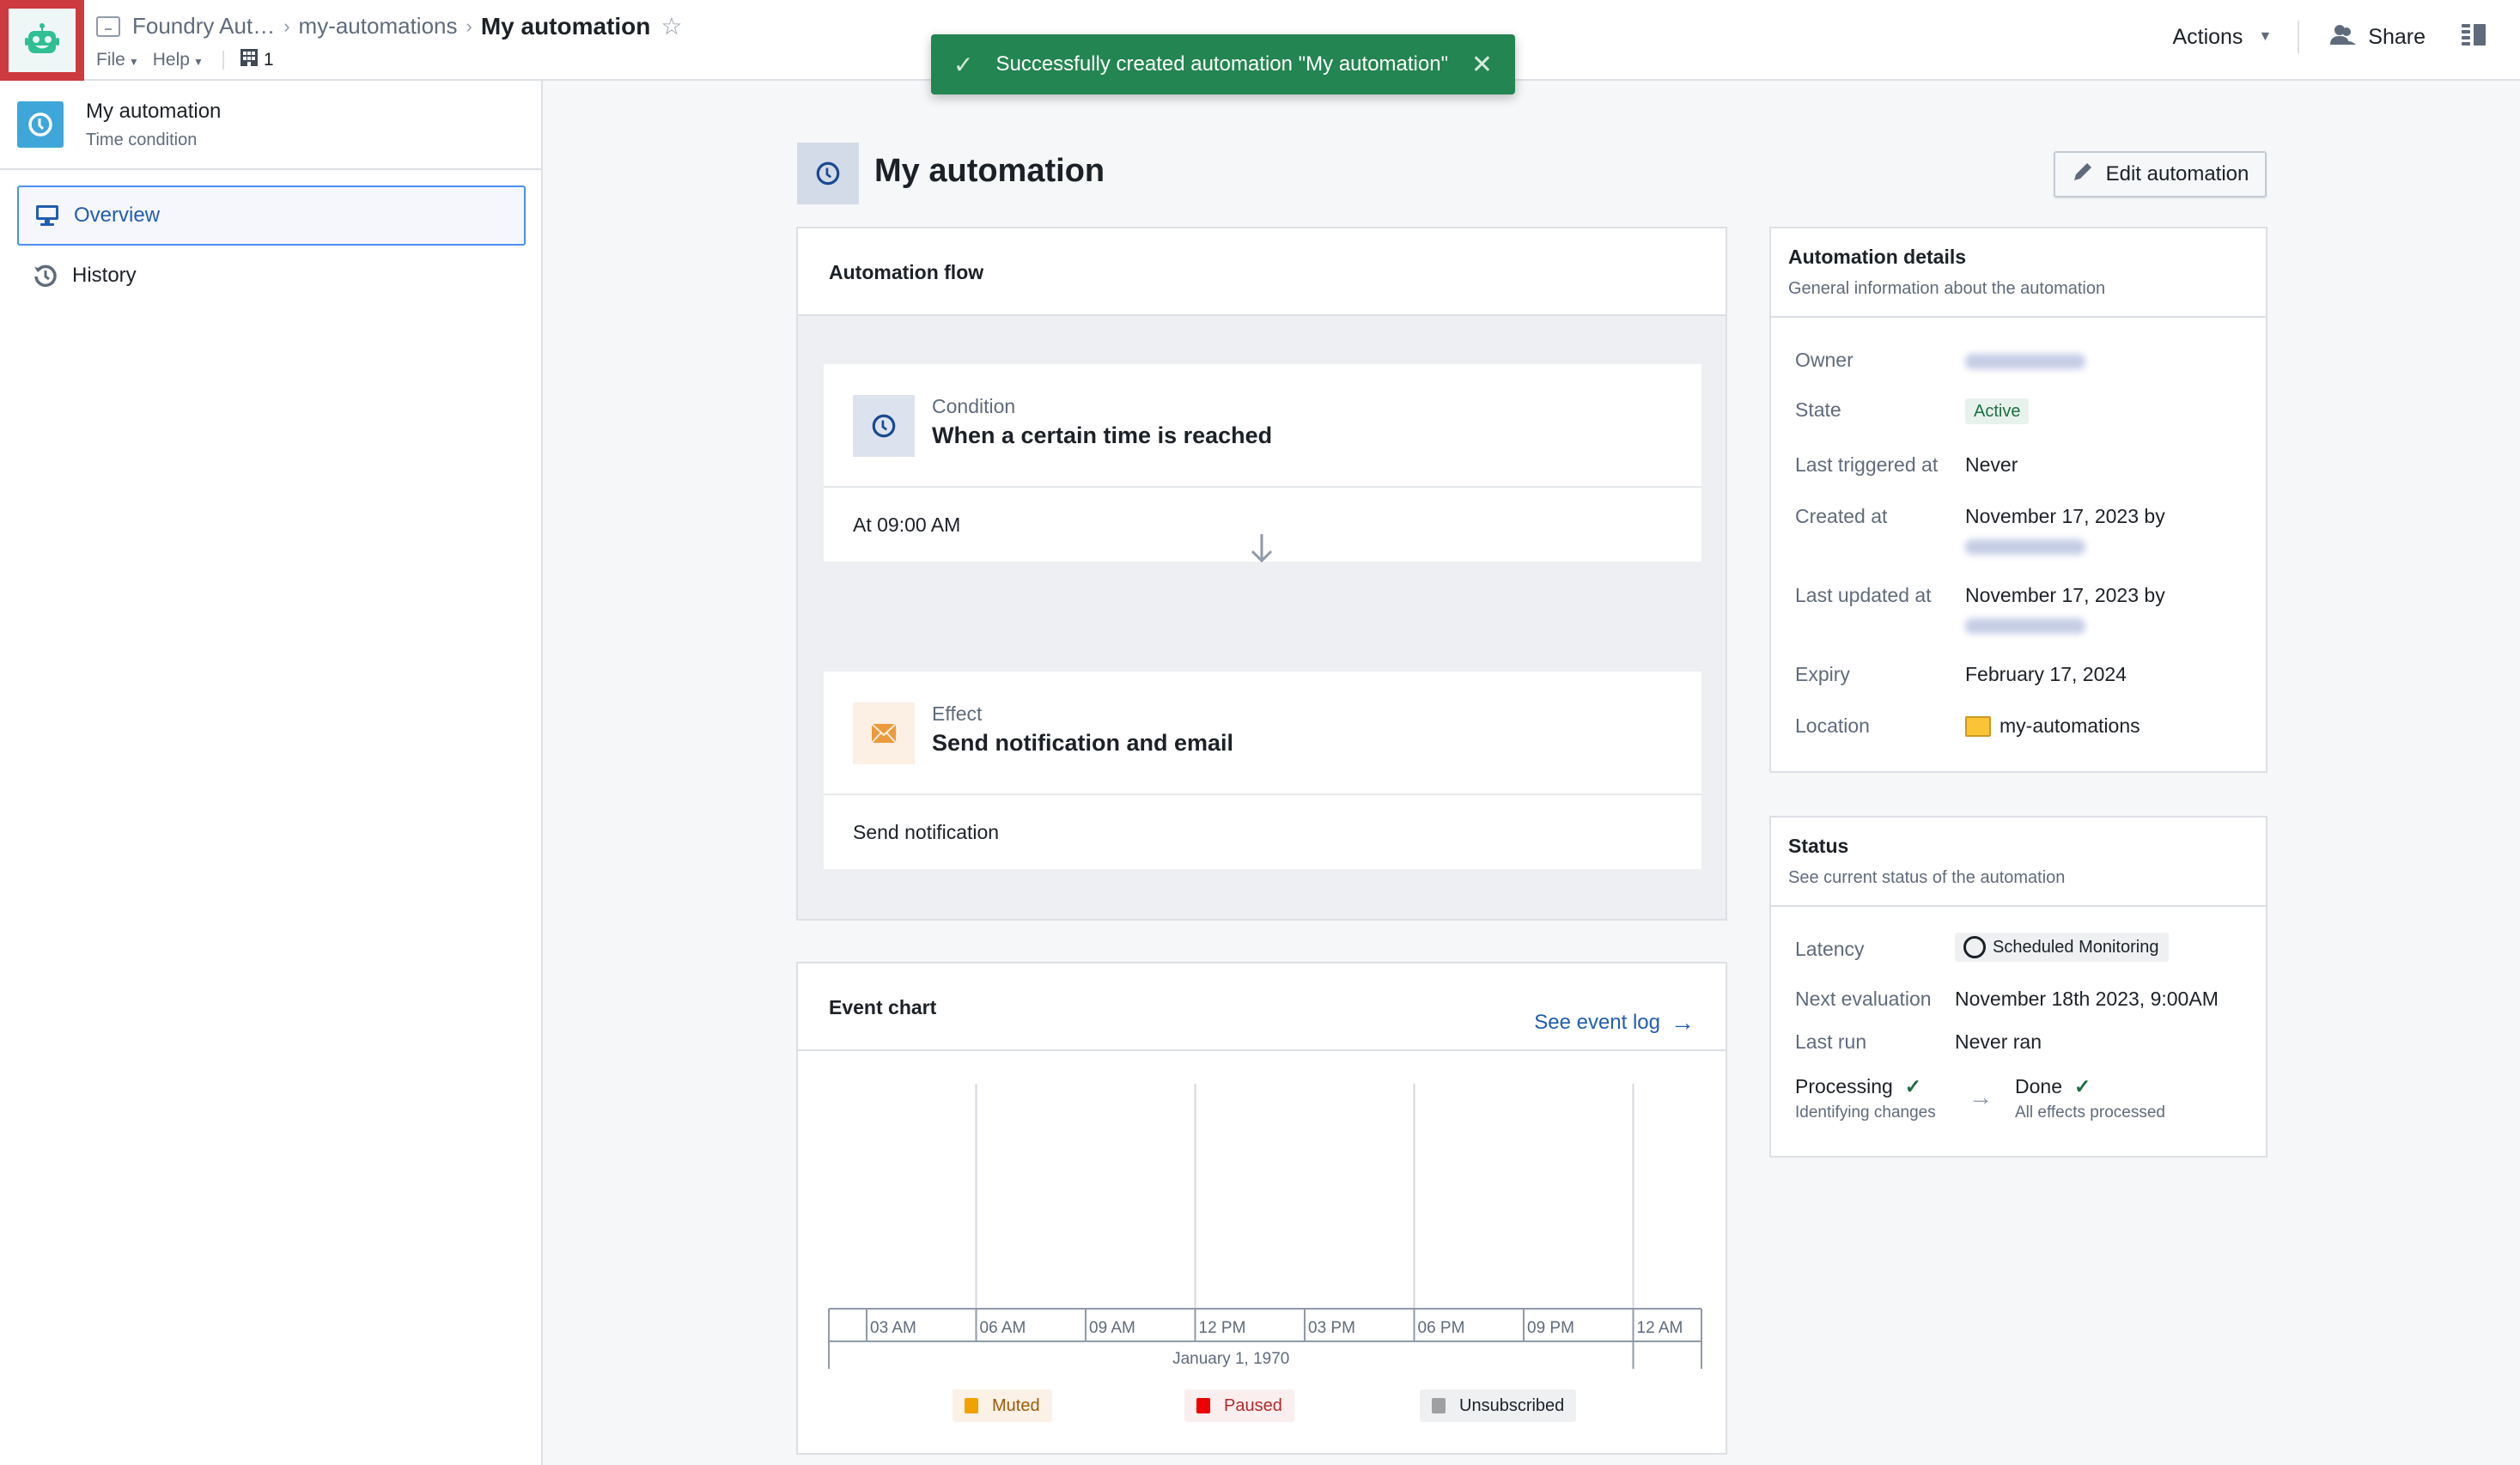 The image size is (2520, 1465). Describe the element at coordinates (1999, 1041) in the screenshot. I see `status-value: Never ran` at that location.